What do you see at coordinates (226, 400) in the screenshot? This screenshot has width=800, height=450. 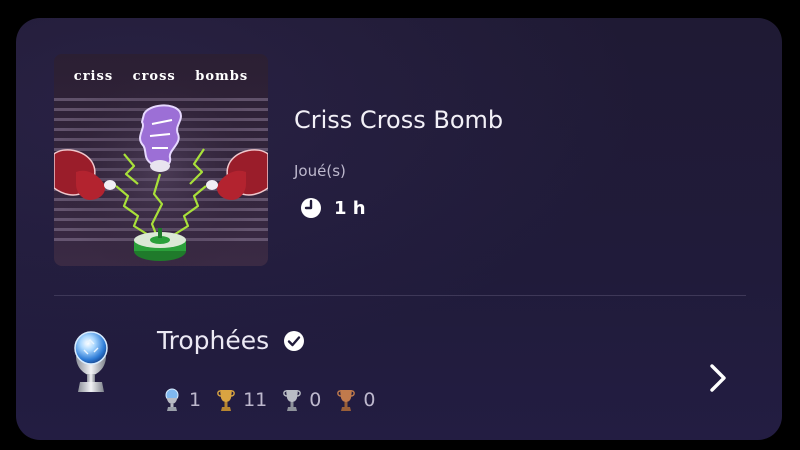 I see `gold-trophy-icon` at bounding box center [226, 400].